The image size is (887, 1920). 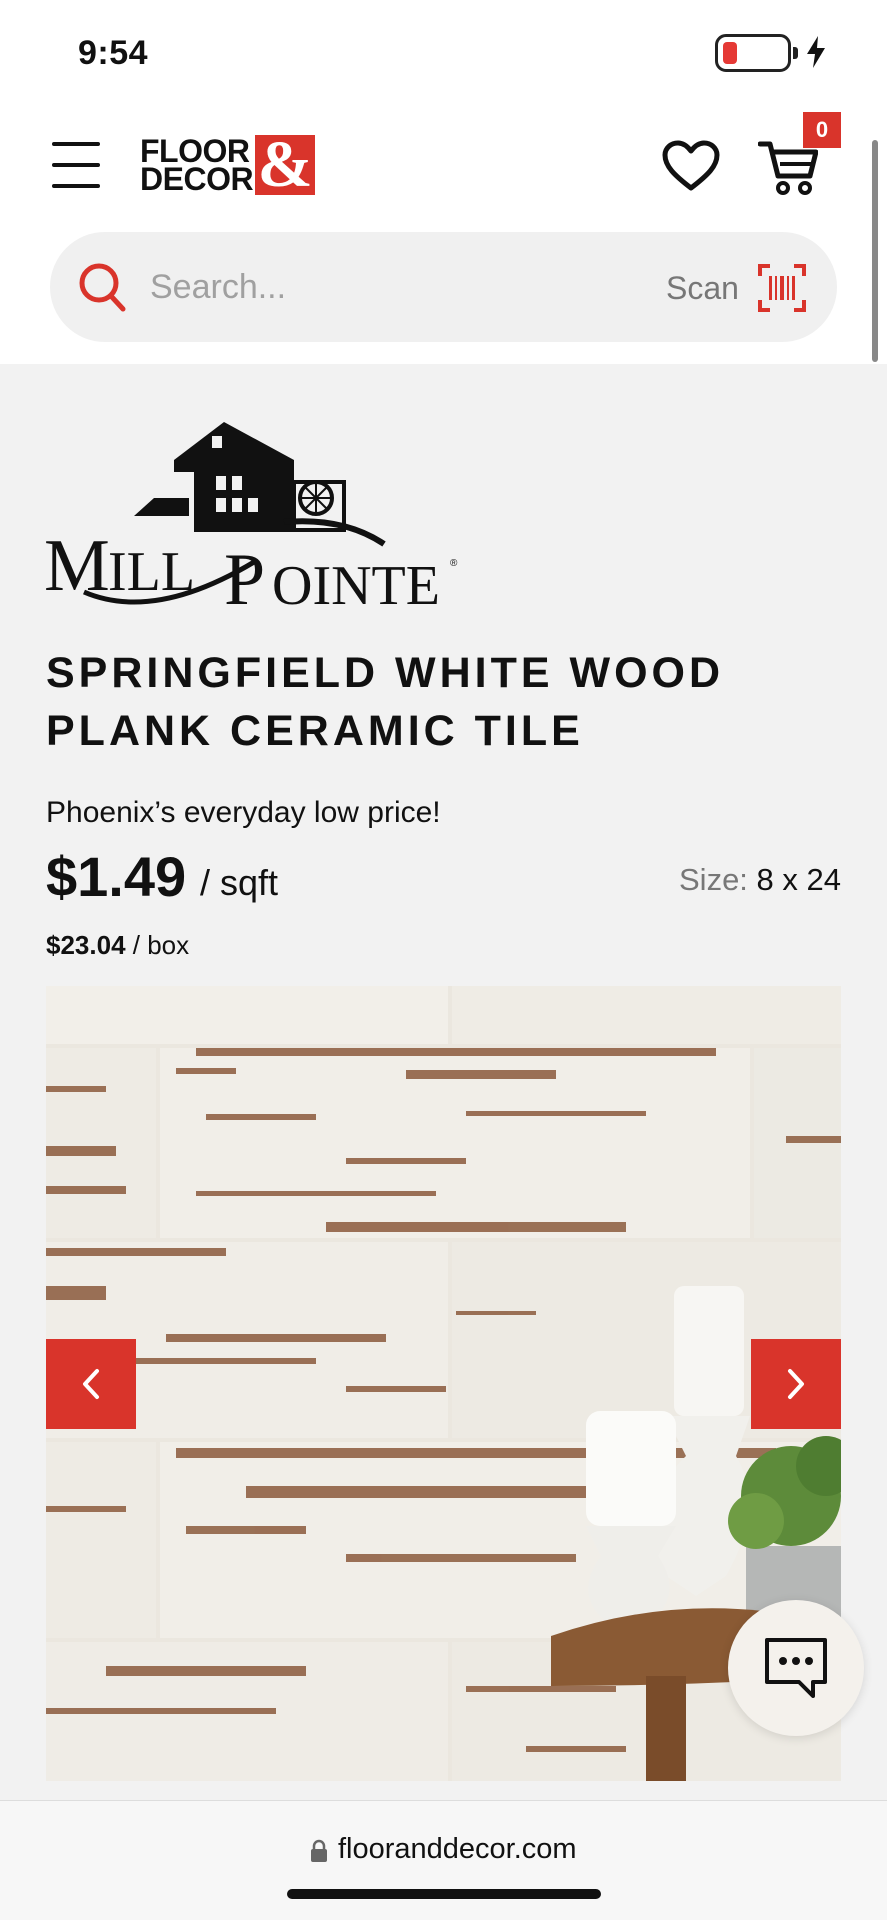 I want to click on menu-button, so click(x=76, y=165).